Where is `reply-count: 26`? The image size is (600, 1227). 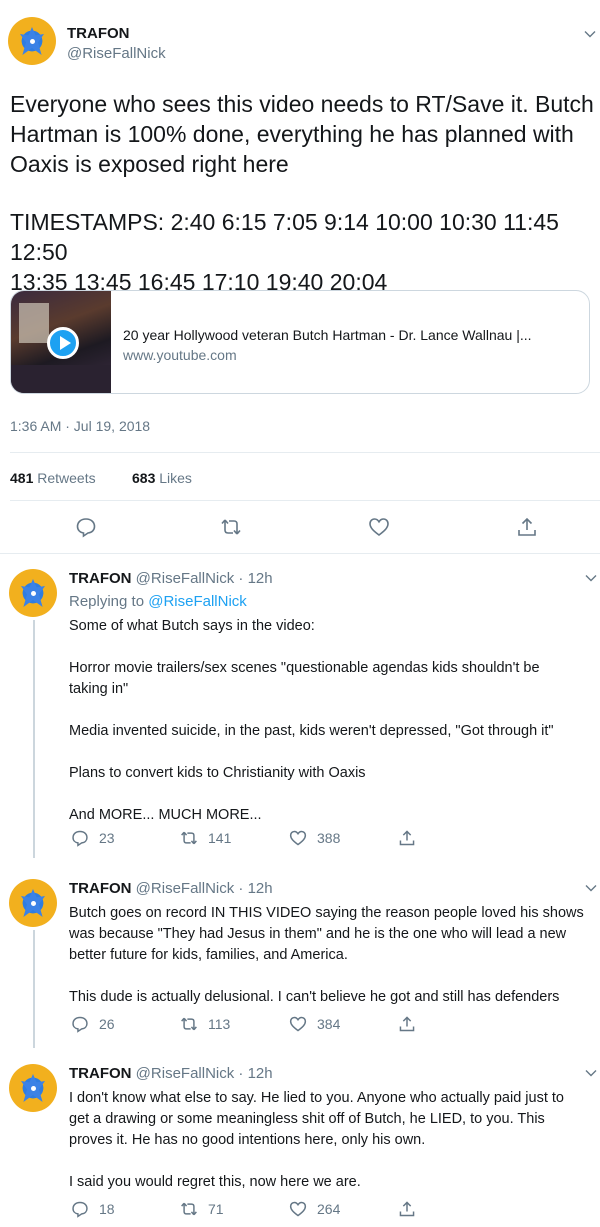
reply-count: 26 is located at coordinates (107, 1024).